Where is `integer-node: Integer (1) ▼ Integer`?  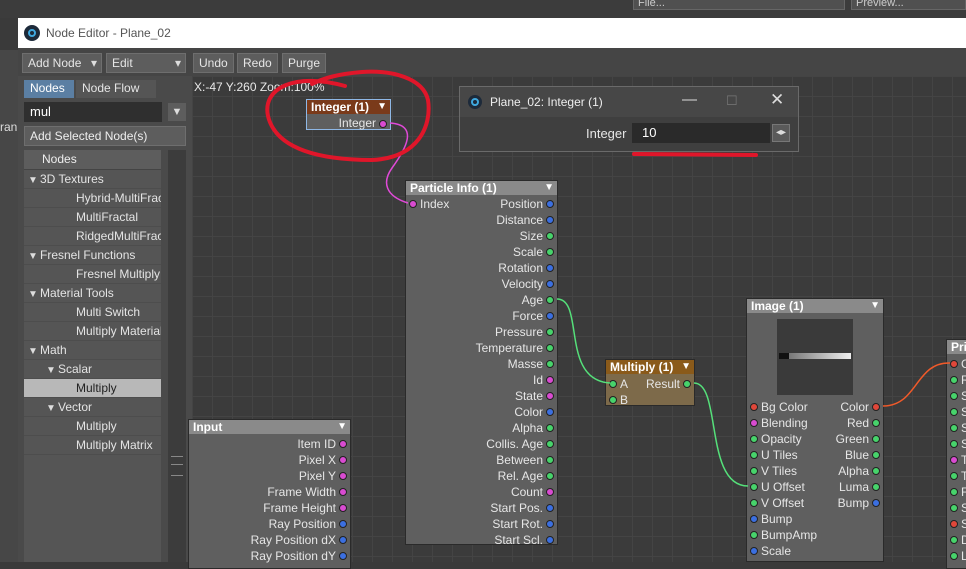
integer-node: Integer (1) ▼ Integer is located at coordinates (348, 114).